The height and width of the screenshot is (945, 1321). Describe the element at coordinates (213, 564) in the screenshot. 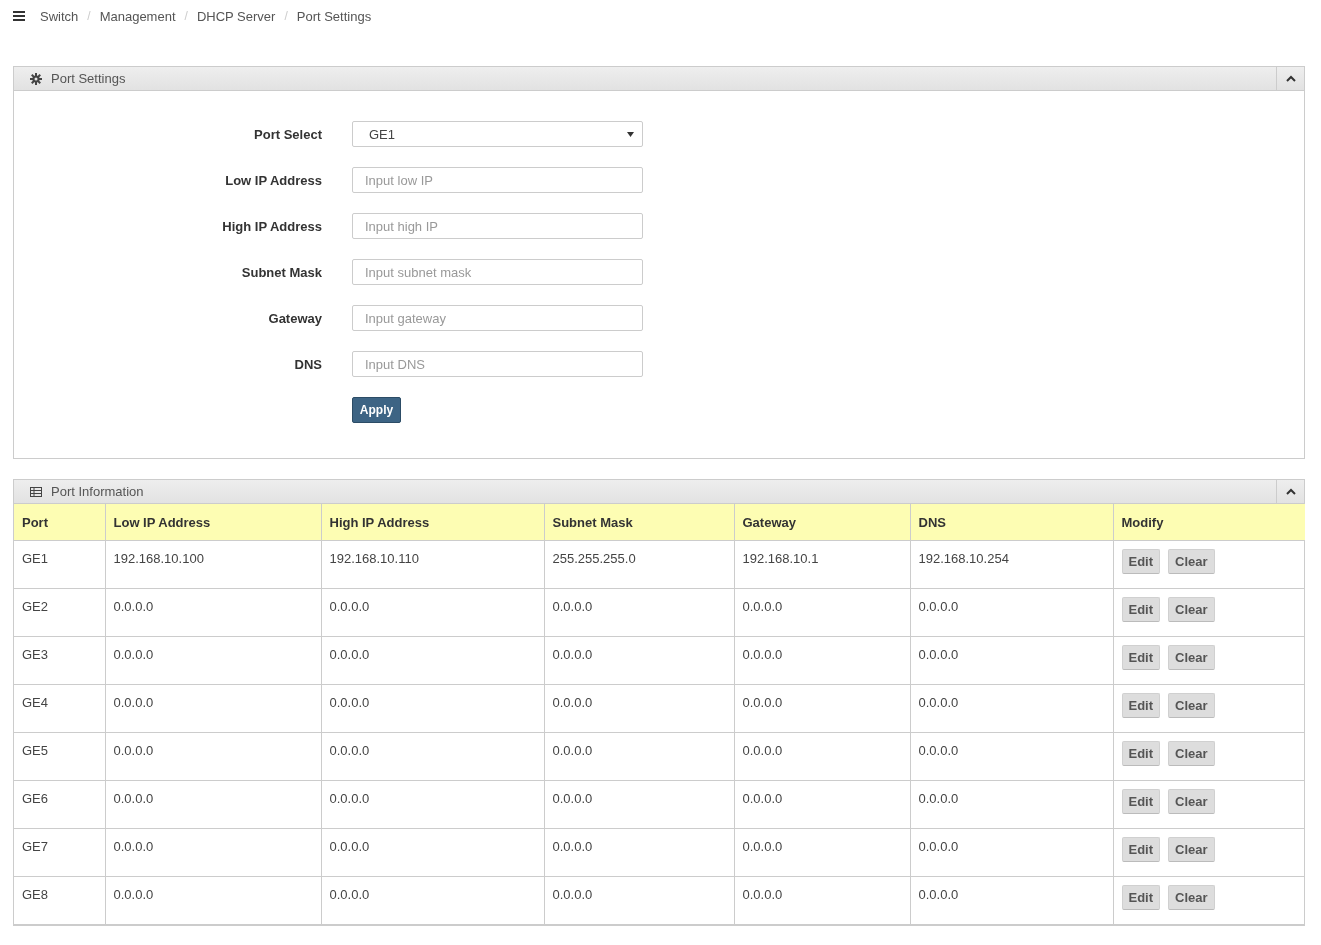

I see `table-cell: 192.168.10.100` at that location.